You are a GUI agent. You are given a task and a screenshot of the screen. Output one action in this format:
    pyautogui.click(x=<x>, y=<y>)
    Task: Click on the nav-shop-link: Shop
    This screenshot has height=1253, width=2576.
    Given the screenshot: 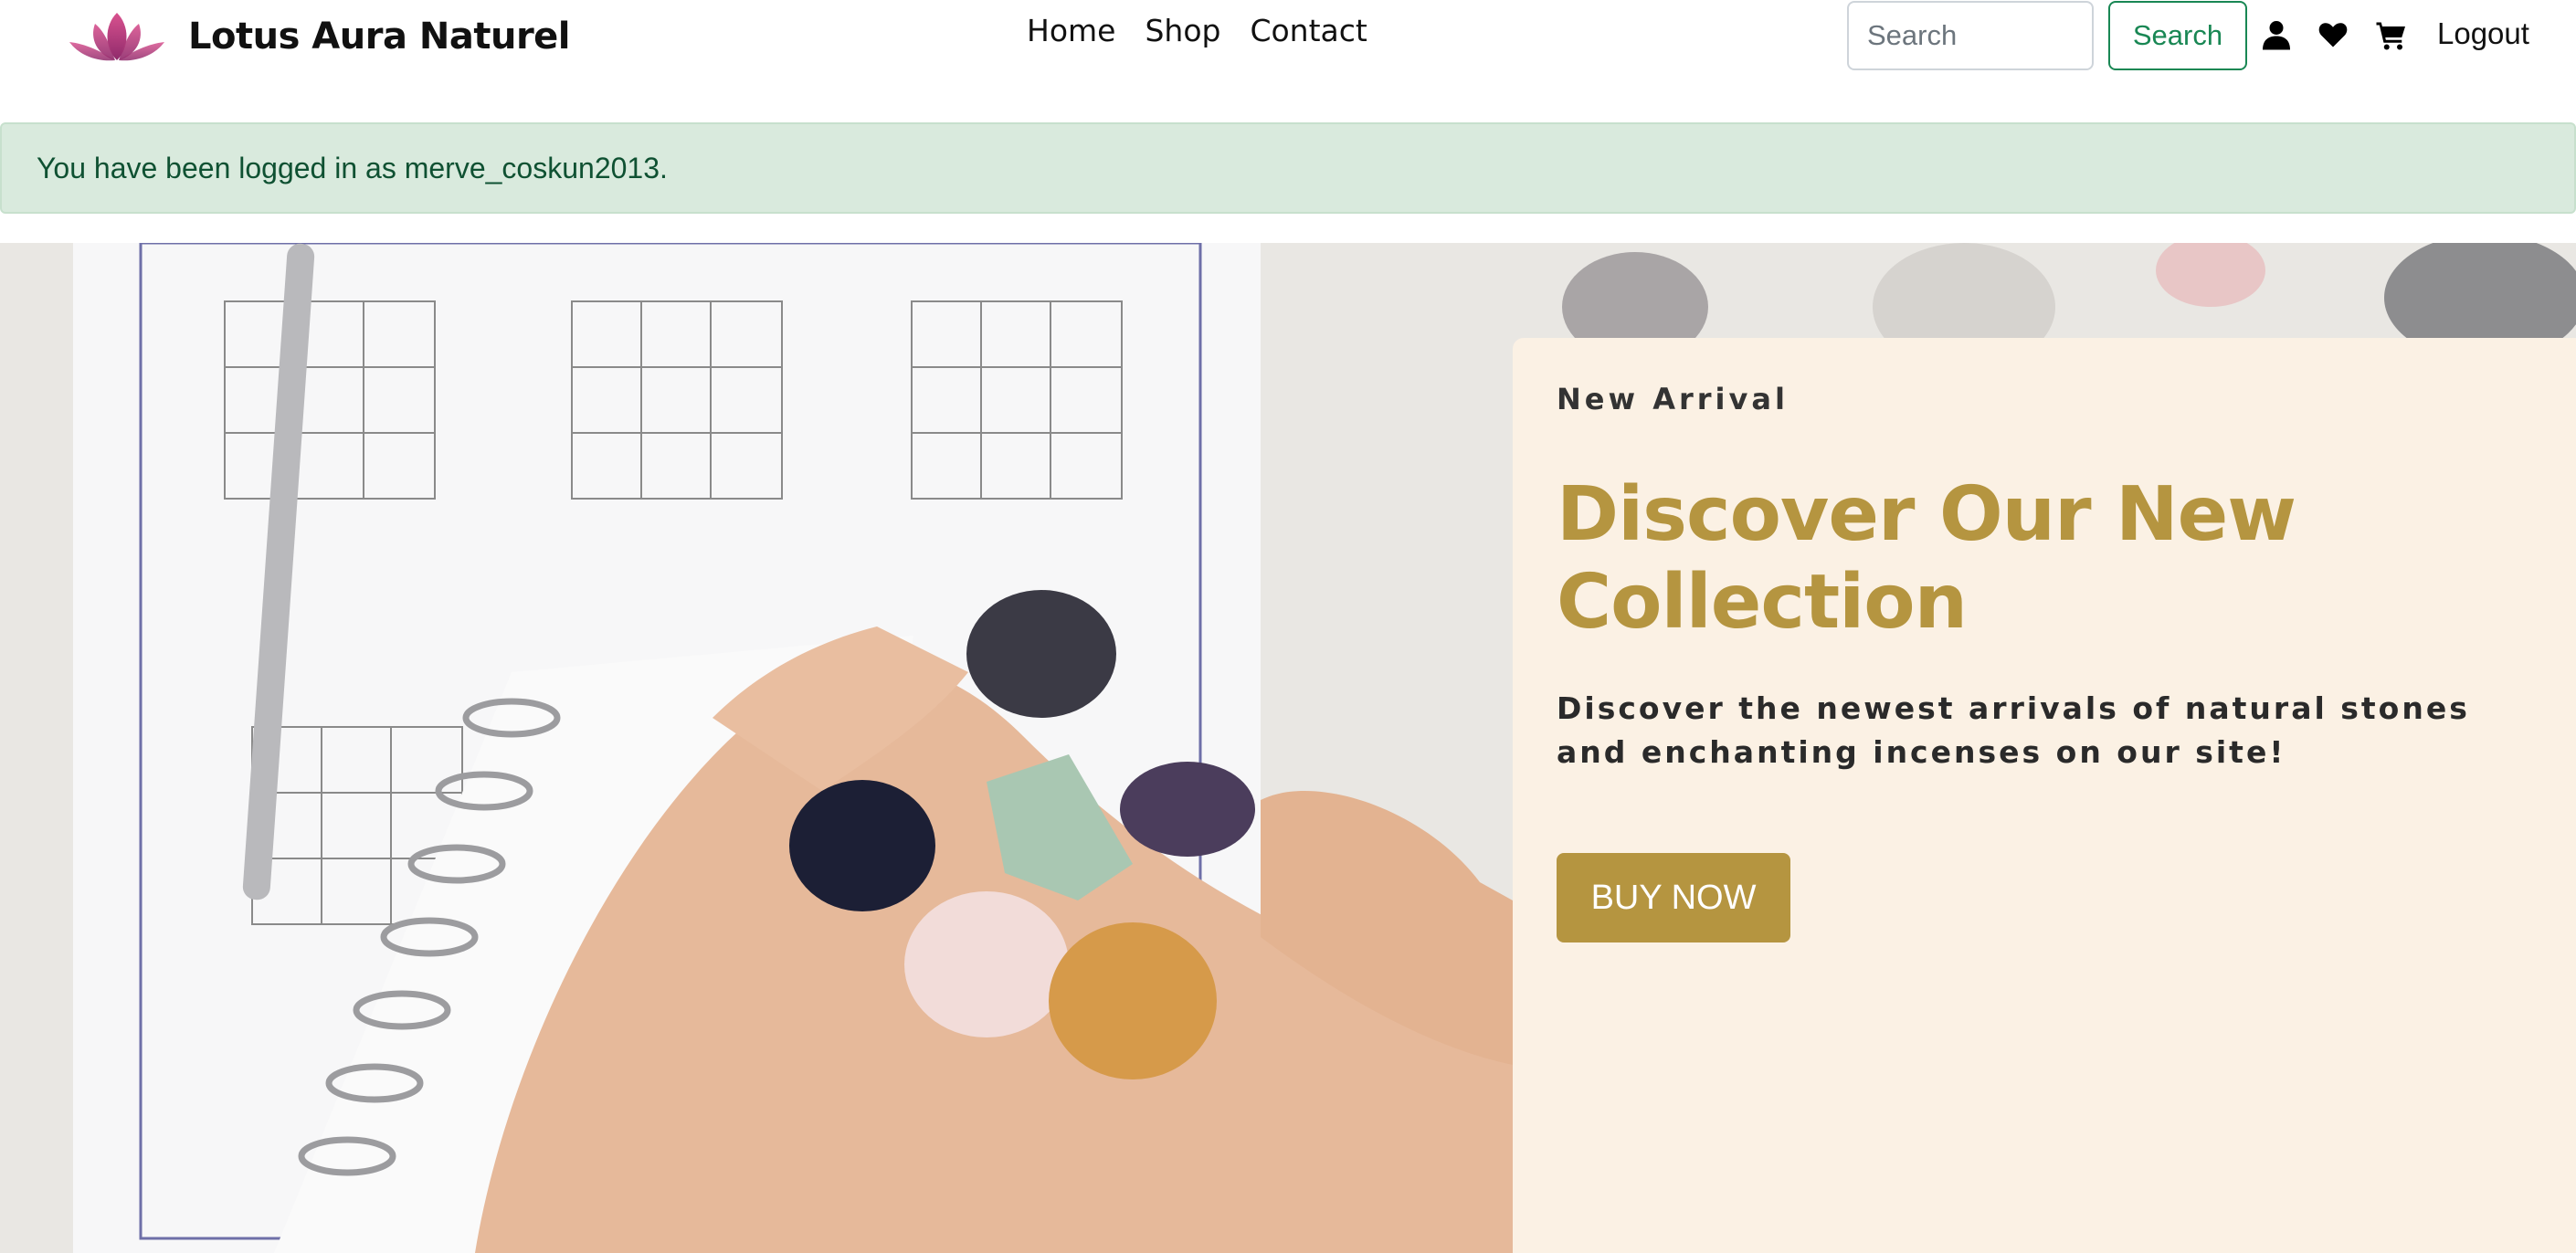 What is the action you would take?
    pyautogui.click(x=1182, y=30)
    